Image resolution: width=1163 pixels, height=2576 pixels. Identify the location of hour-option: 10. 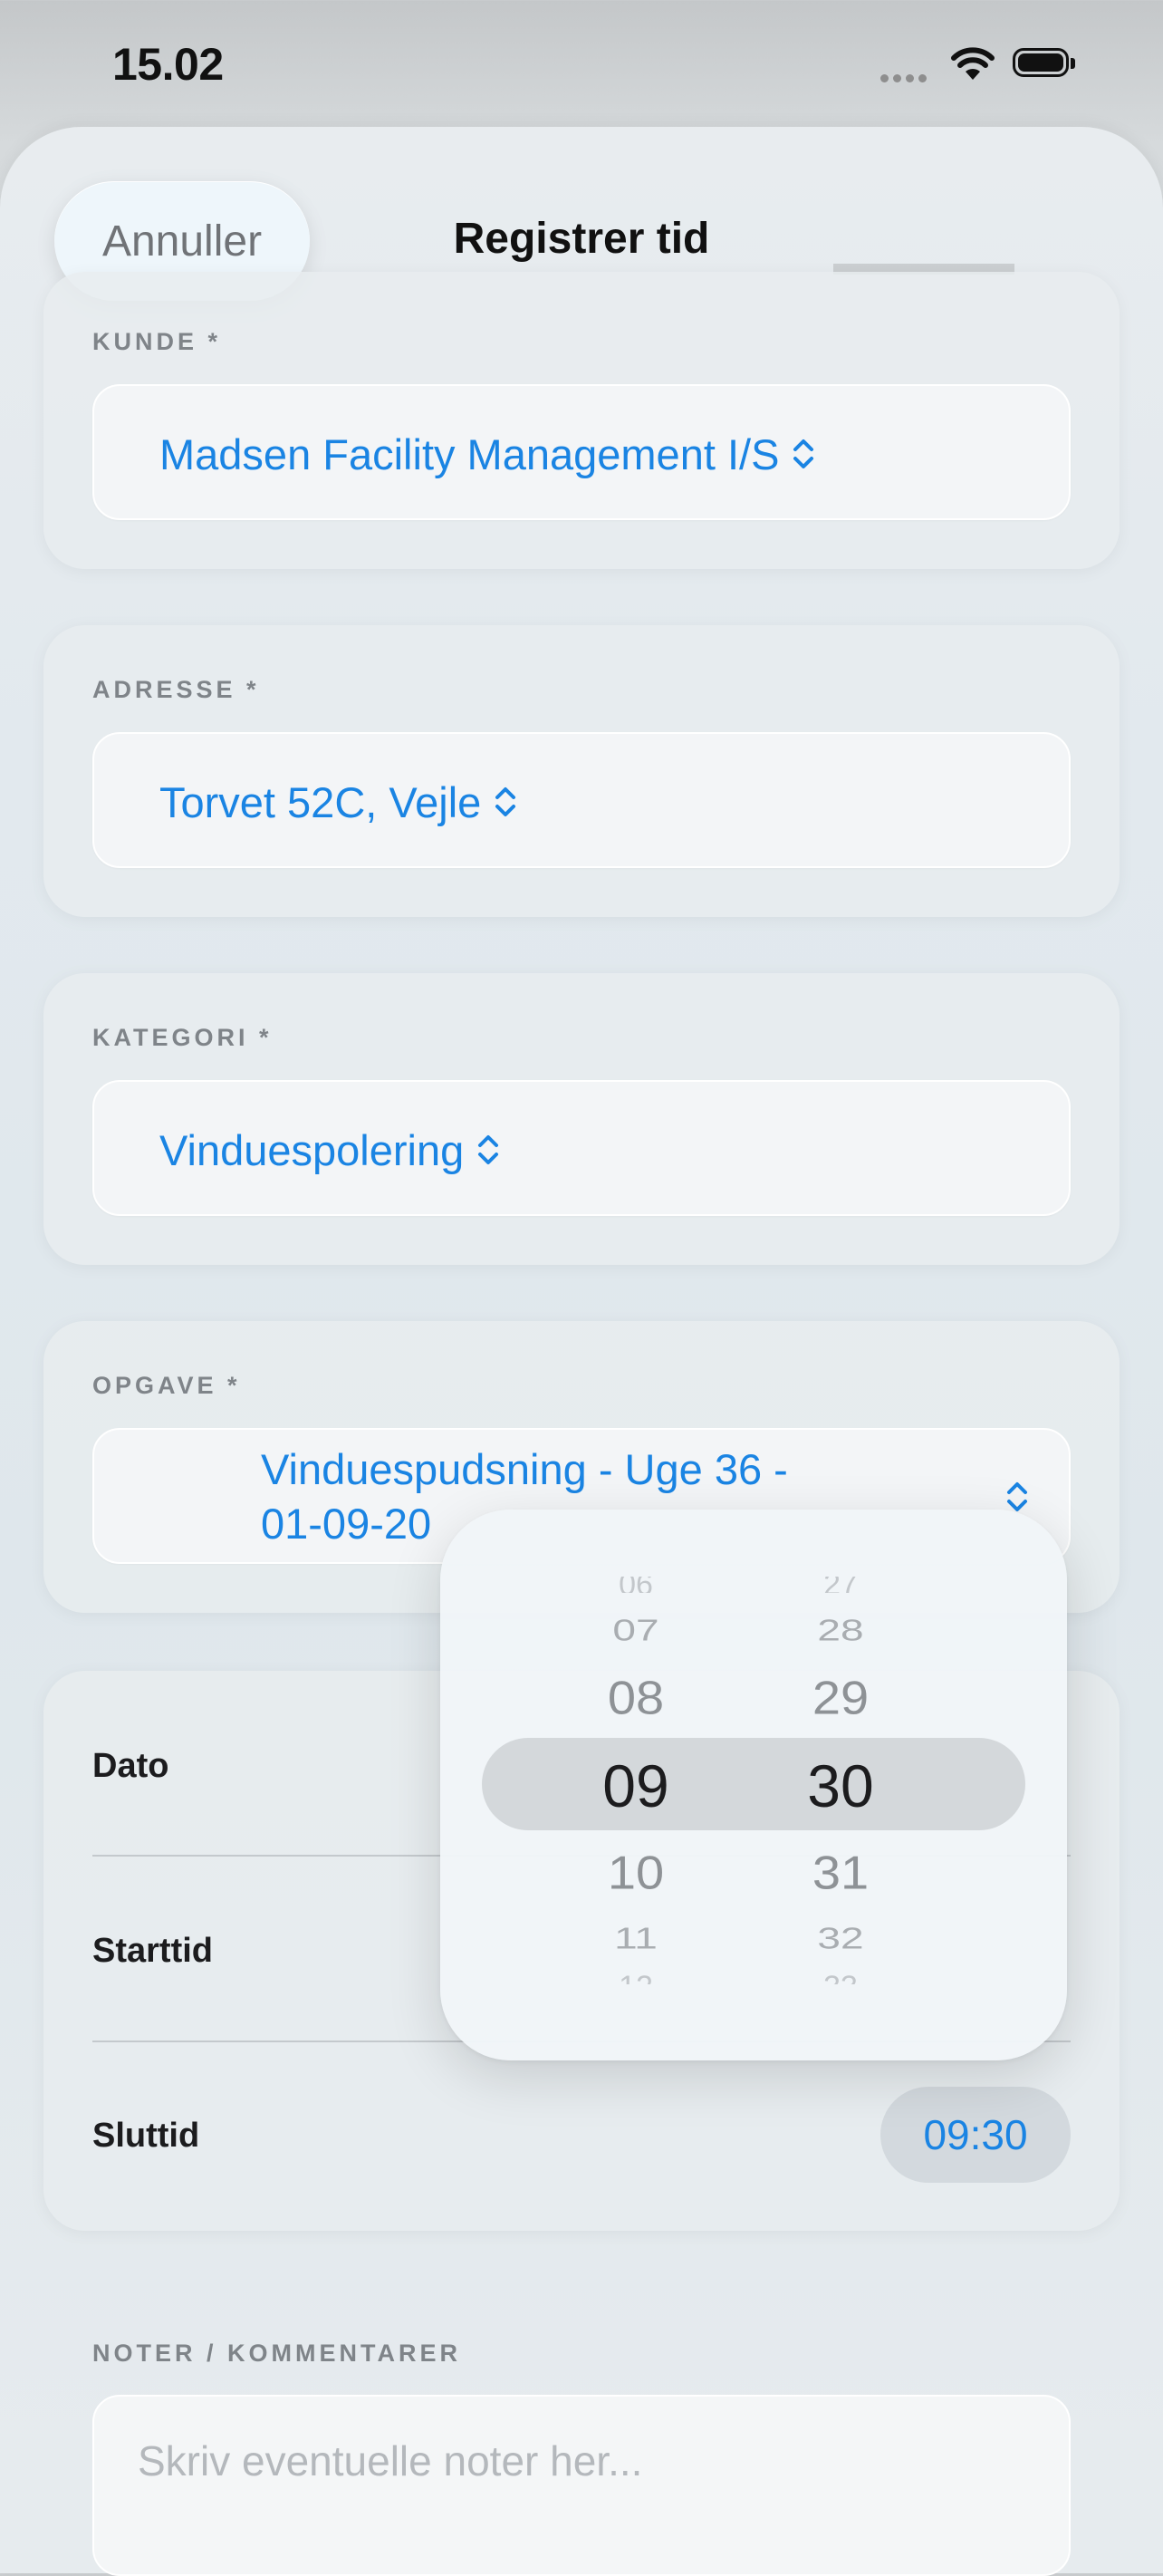
(636, 1873).